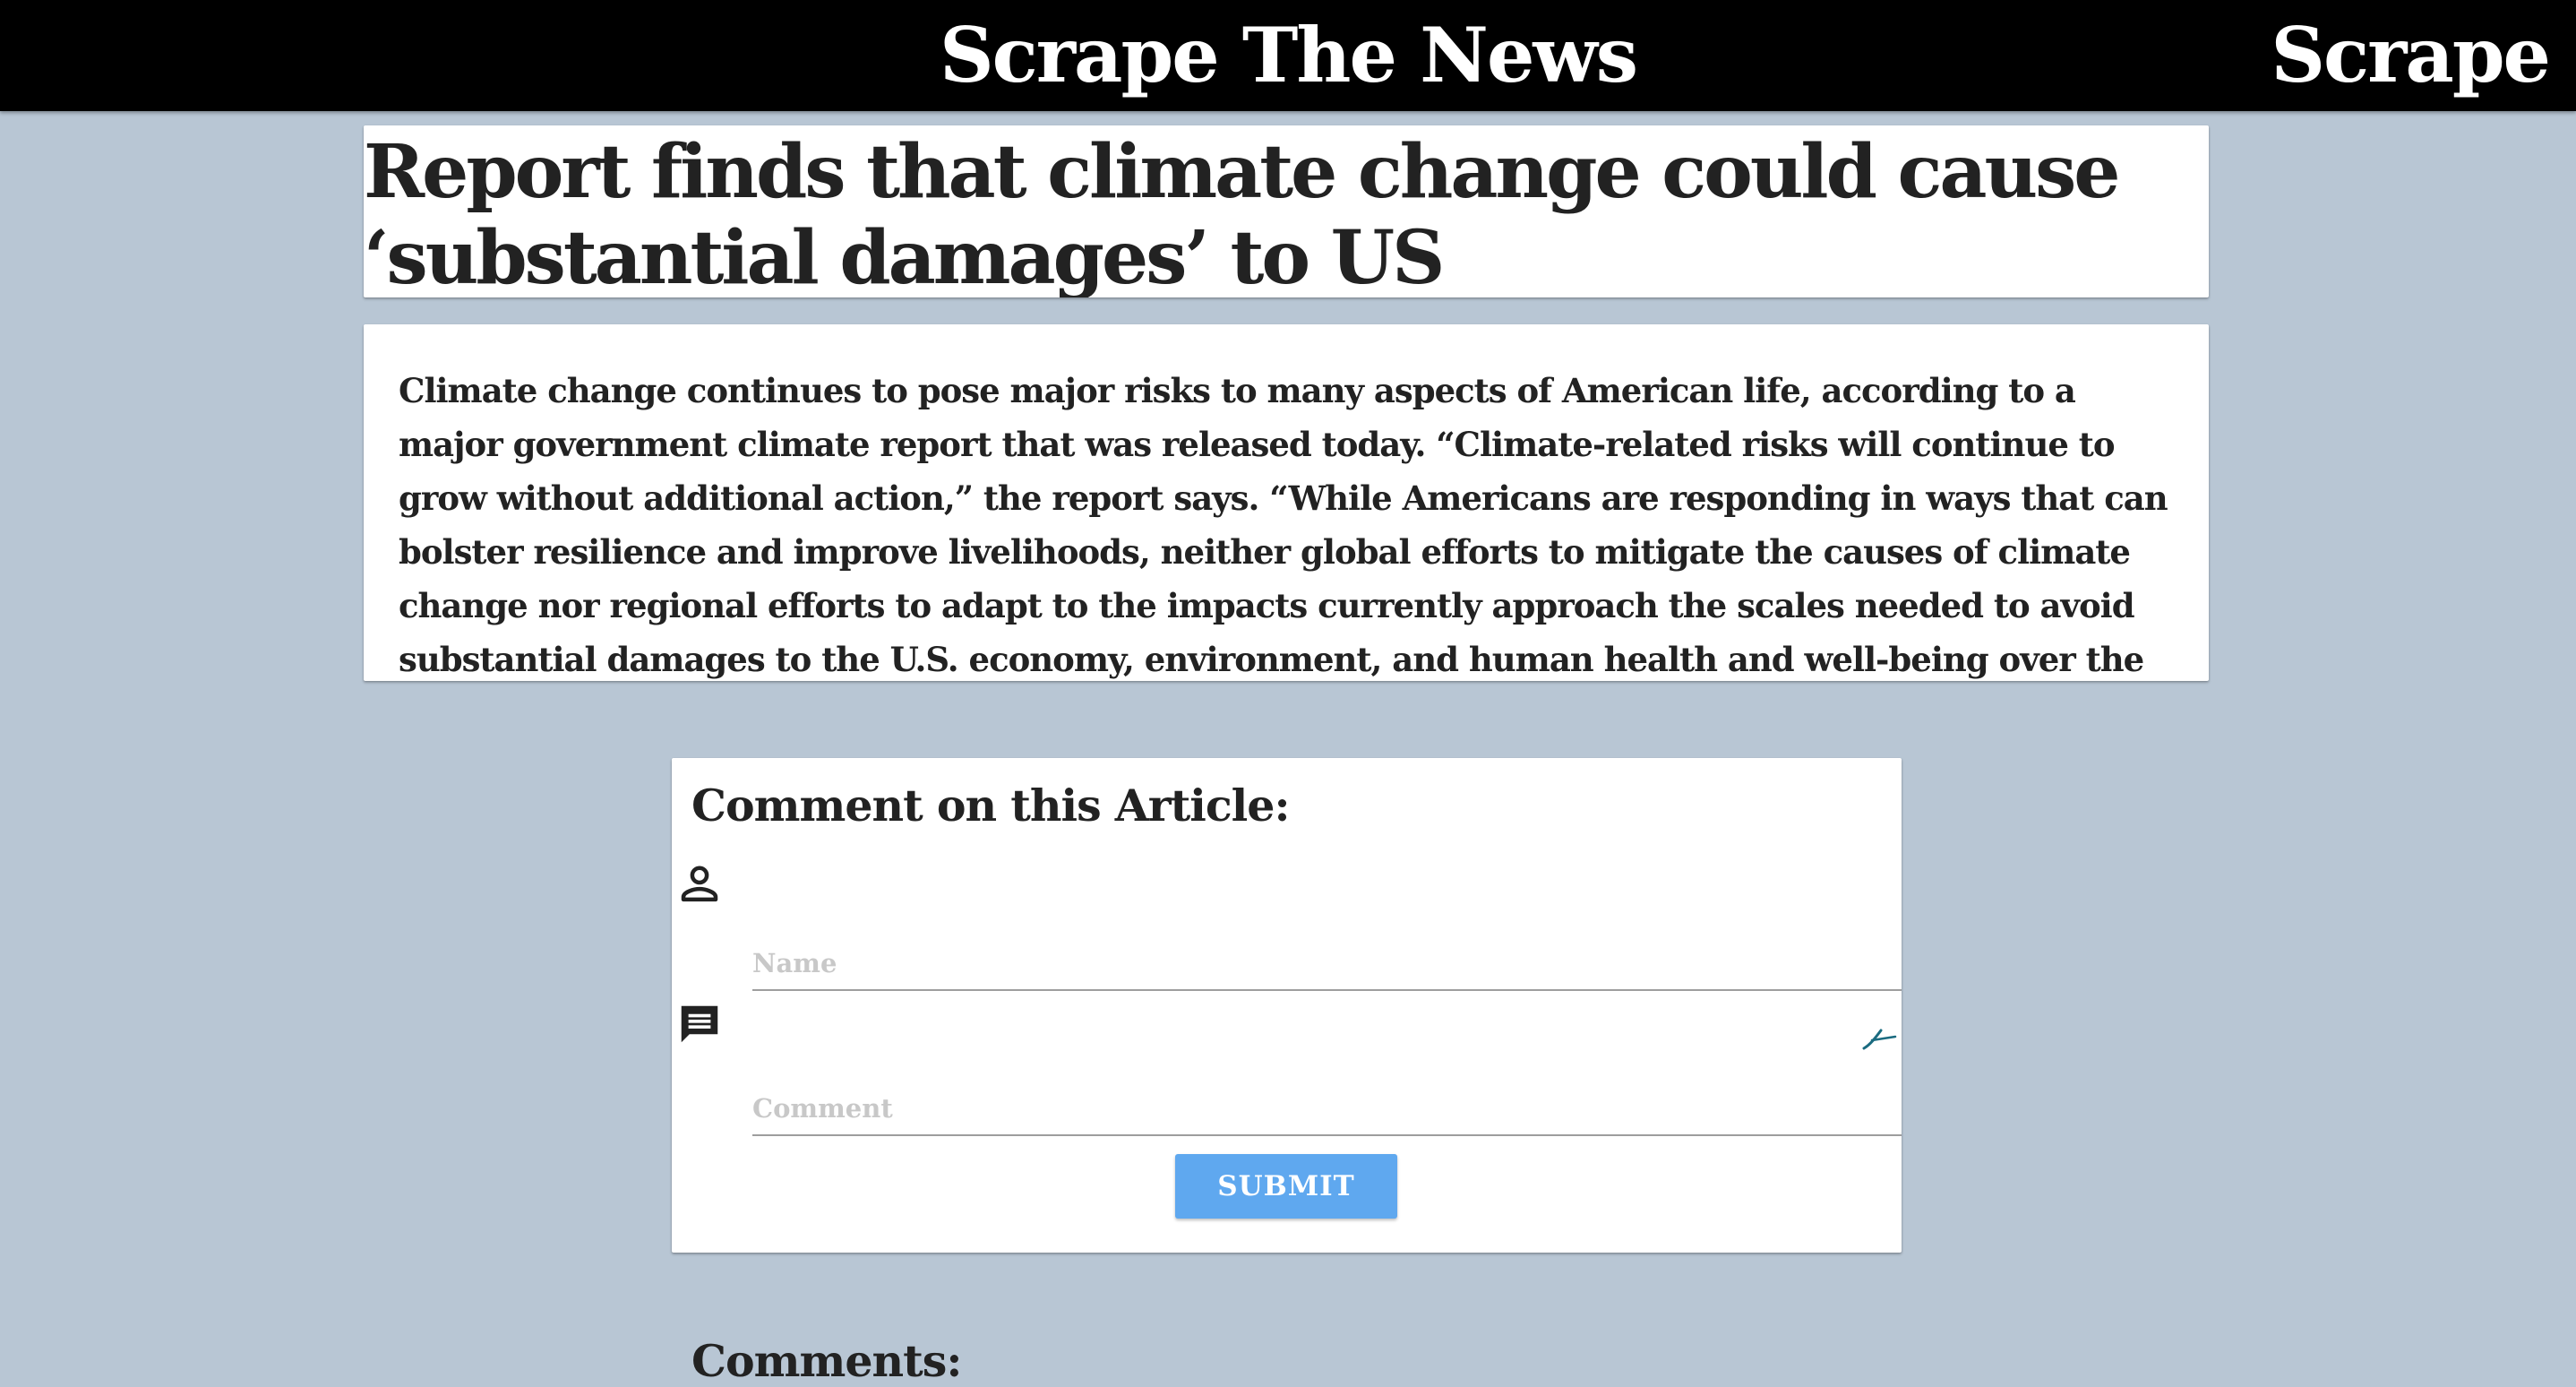 Image resolution: width=2576 pixels, height=1387 pixels. Describe the element at coordinates (1327, 964) in the screenshot. I see `name-input` at that location.